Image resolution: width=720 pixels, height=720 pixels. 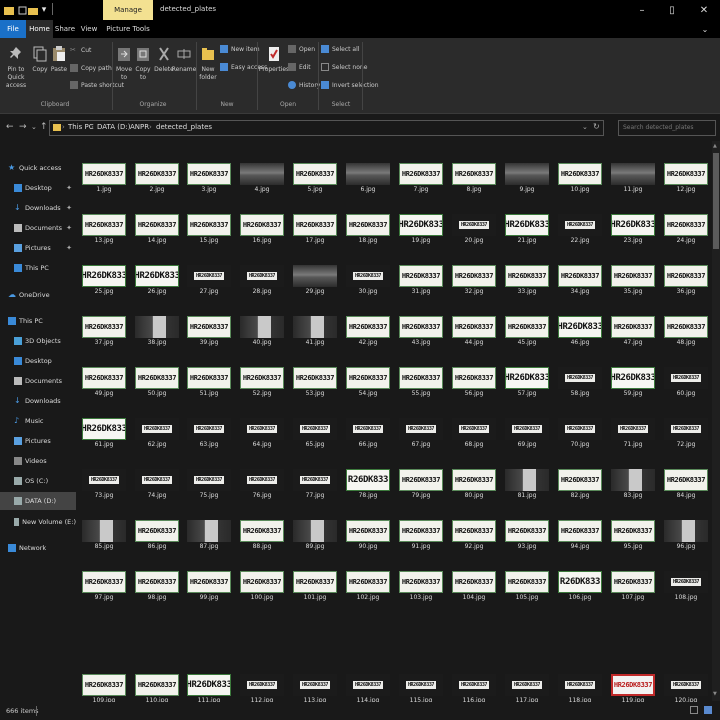 I want to click on history-button: History, so click(x=304, y=85).